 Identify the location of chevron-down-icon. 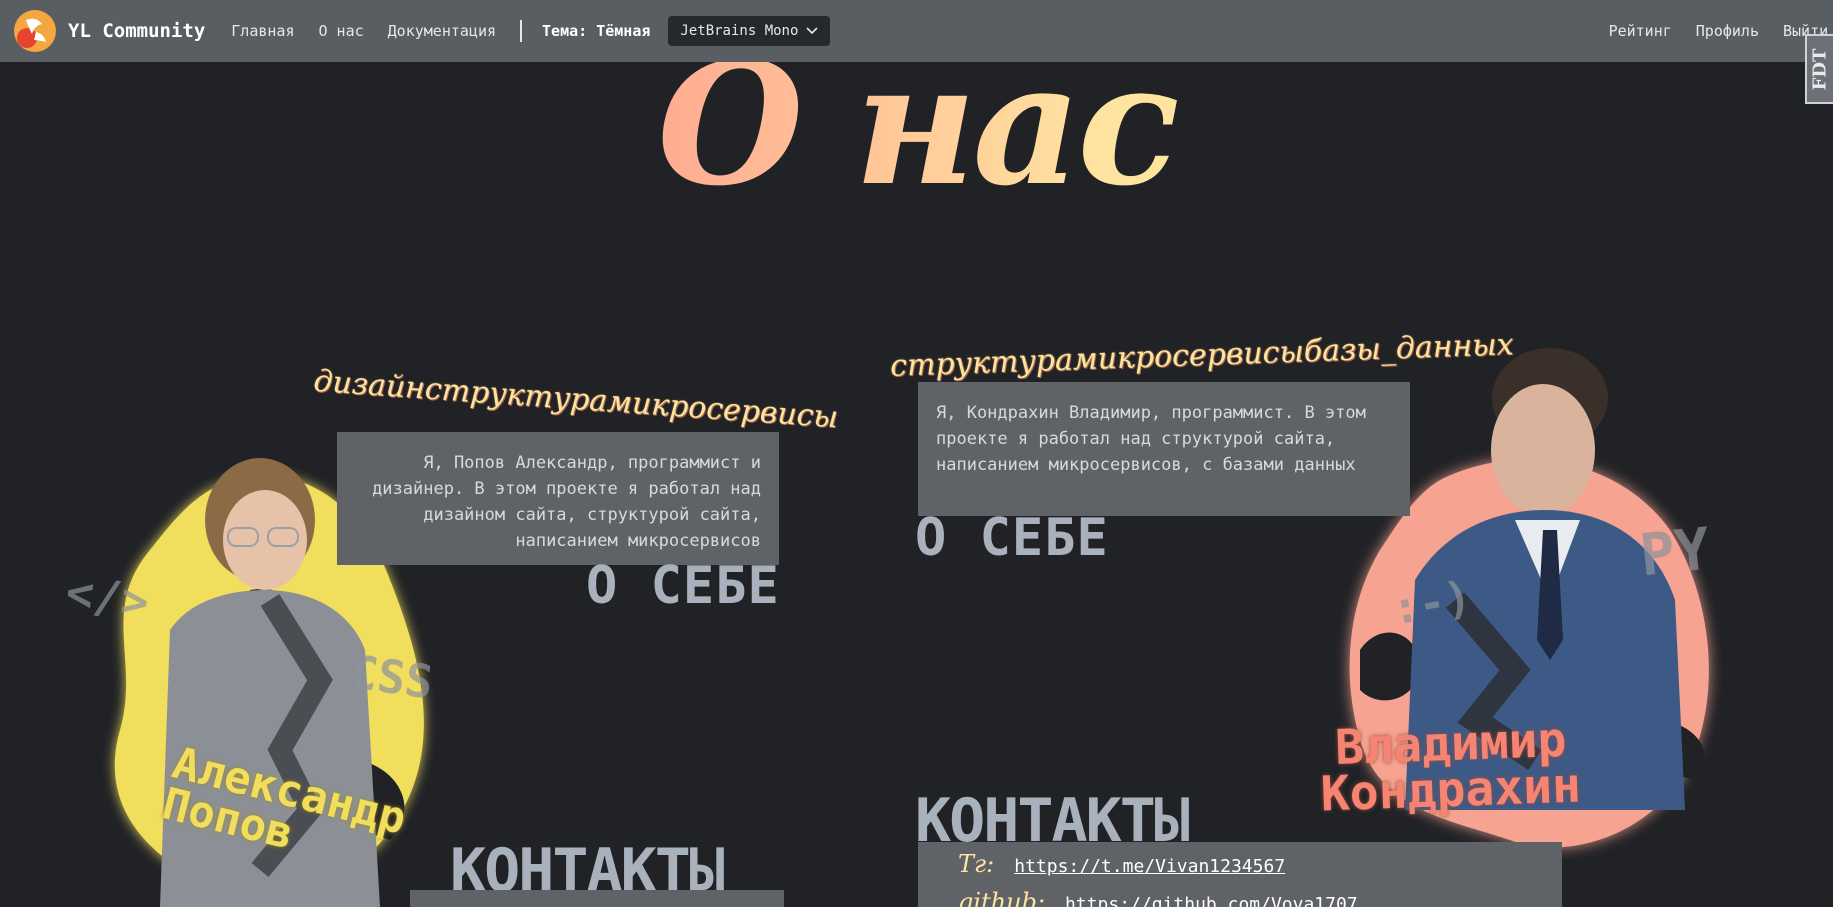
(812, 31).